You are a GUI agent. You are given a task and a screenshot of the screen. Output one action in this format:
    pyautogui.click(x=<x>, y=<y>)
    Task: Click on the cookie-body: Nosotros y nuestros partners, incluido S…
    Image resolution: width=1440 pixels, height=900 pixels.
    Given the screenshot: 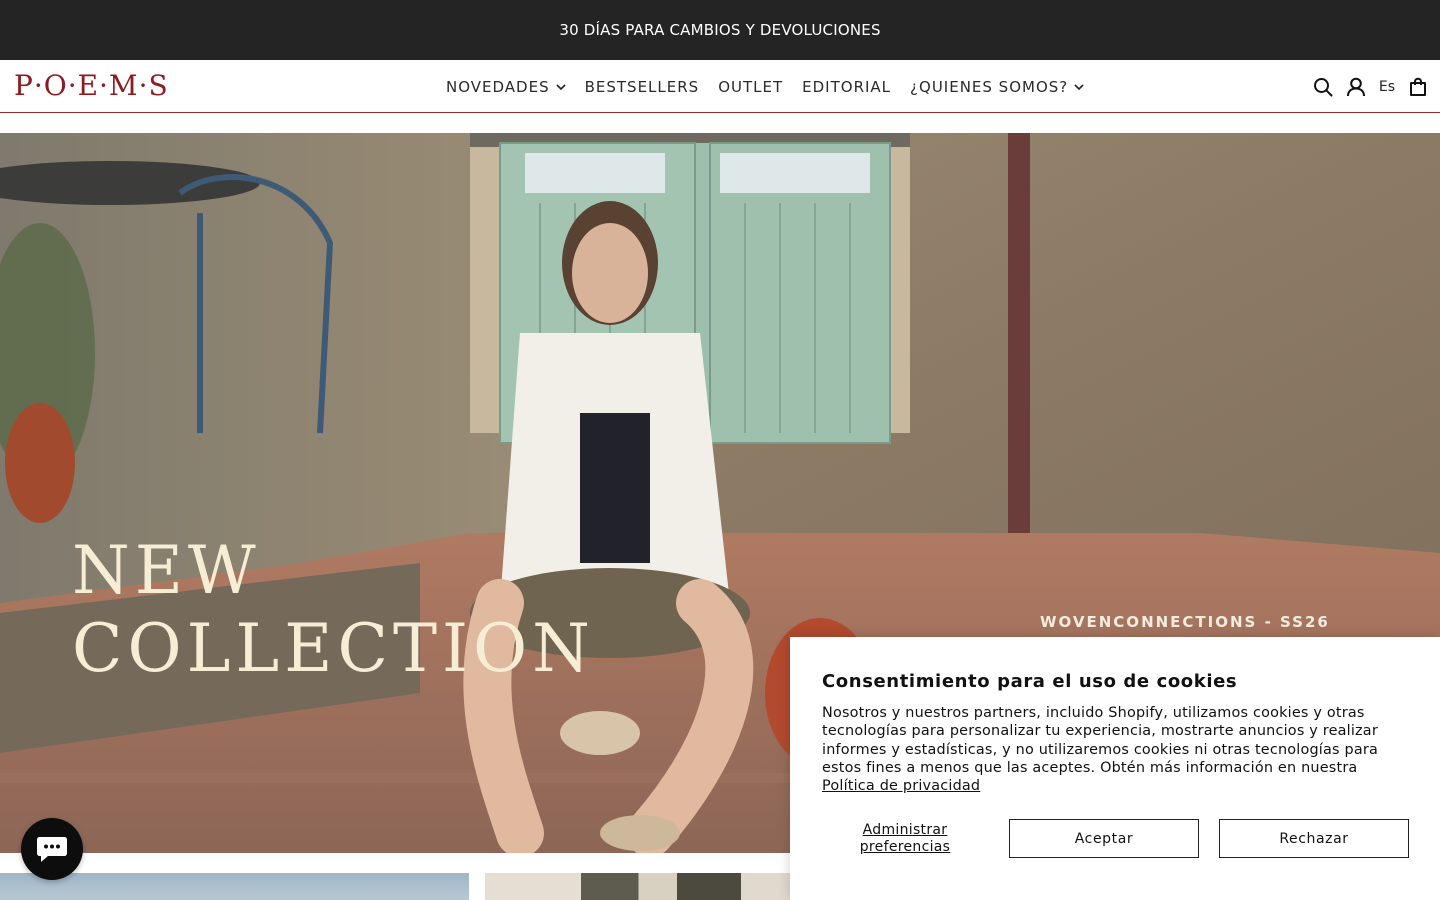 What is the action you would take?
    pyautogui.click(x=1107, y=749)
    